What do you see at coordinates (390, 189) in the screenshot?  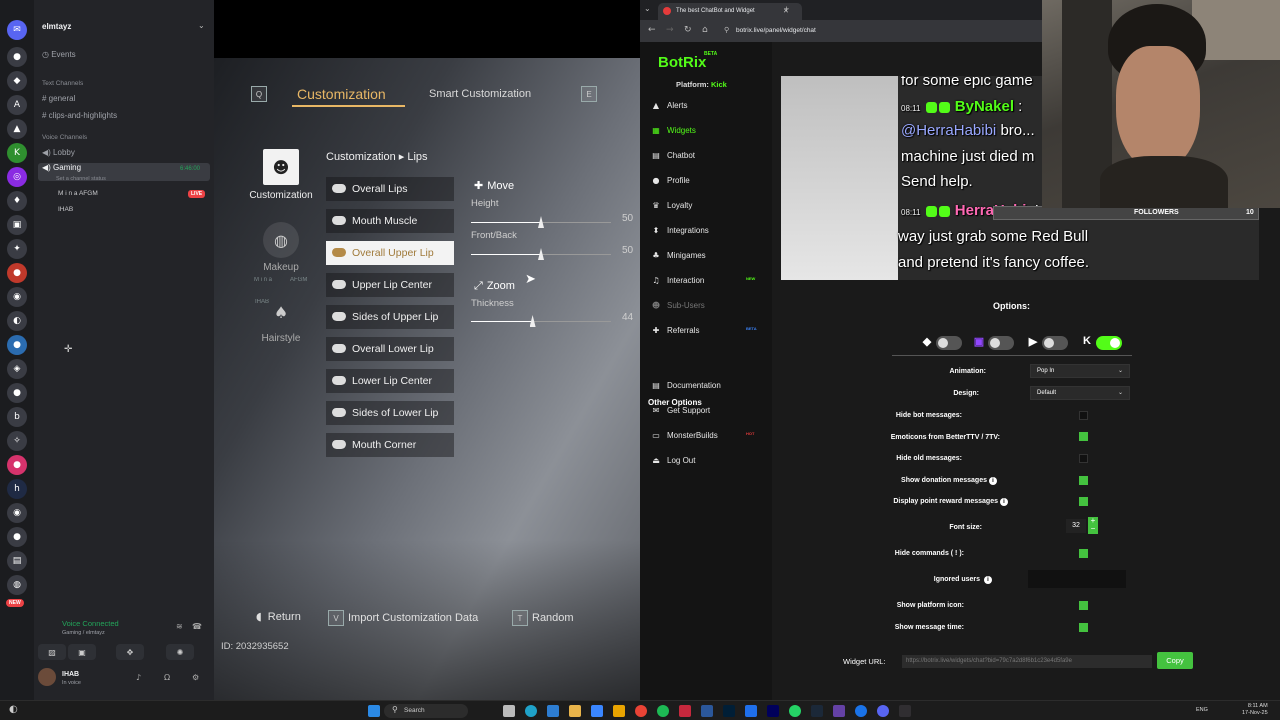 I see `option-overall-lips: Overall Lips` at bounding box center [390, 189].